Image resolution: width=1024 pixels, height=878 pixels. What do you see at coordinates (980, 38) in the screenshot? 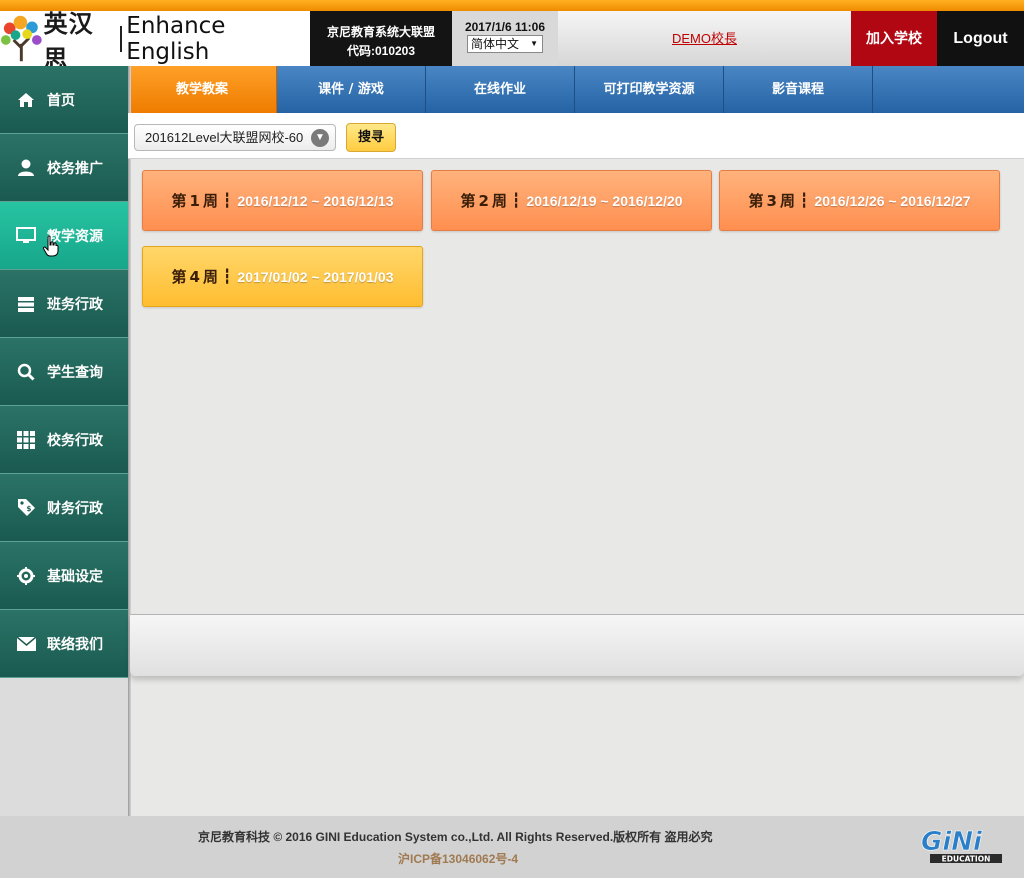
I see `logout-button: Logout` at bounding box center [980, 38].